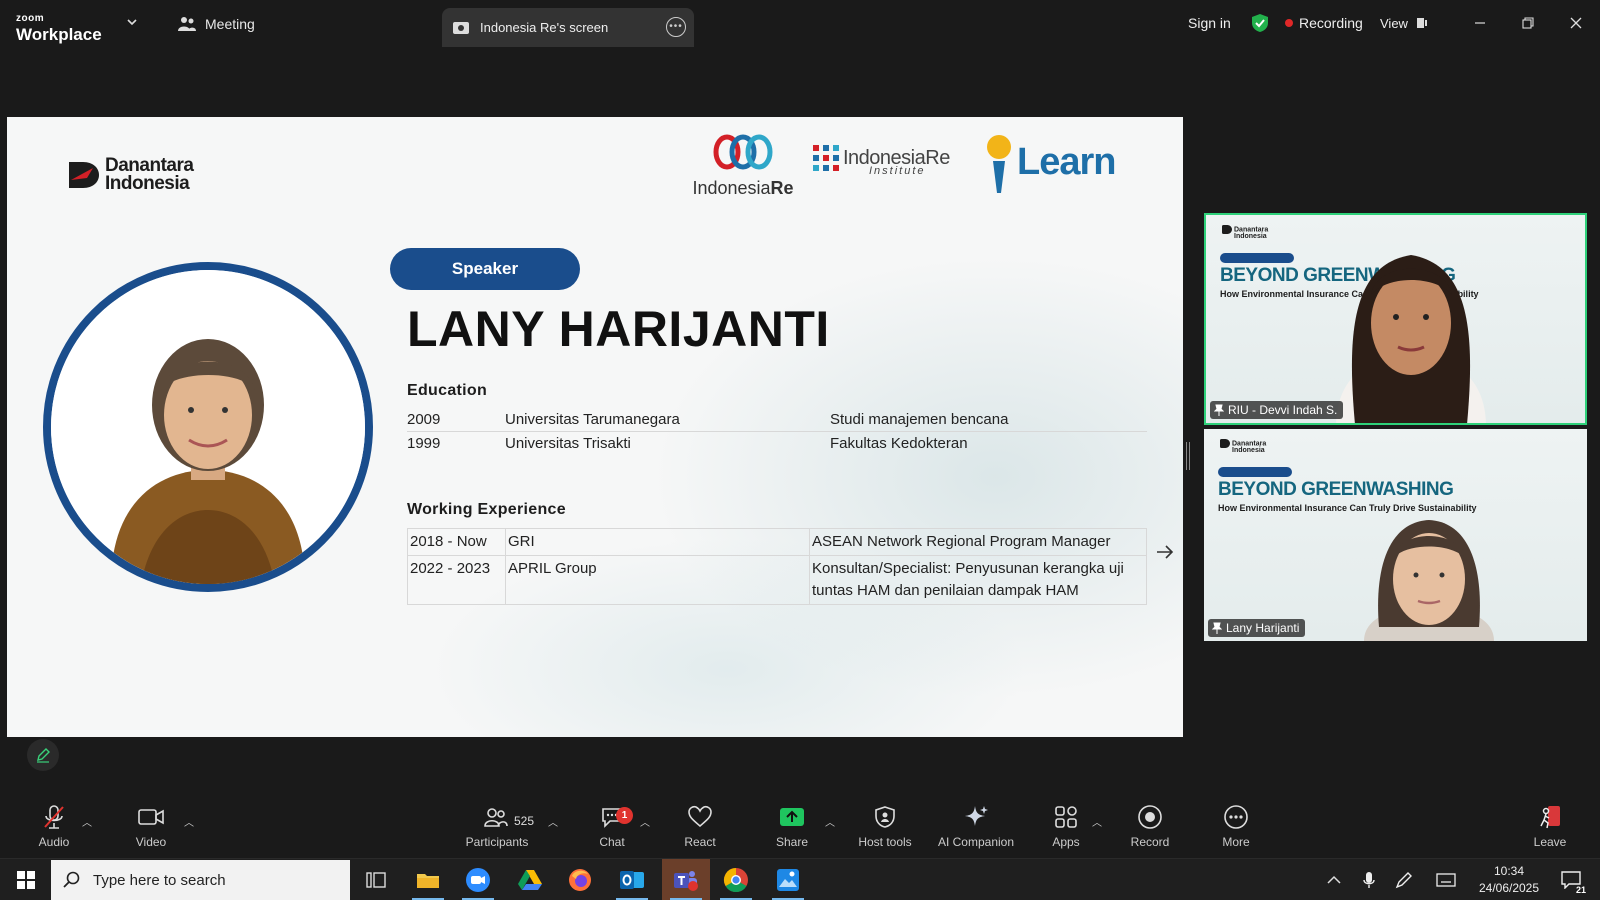 This screenshot has height=900, width=1600. Describe the element at coordinates (553, 821) in the screenshot. I see `participants-options-chevron-icon: ︿` at that location.